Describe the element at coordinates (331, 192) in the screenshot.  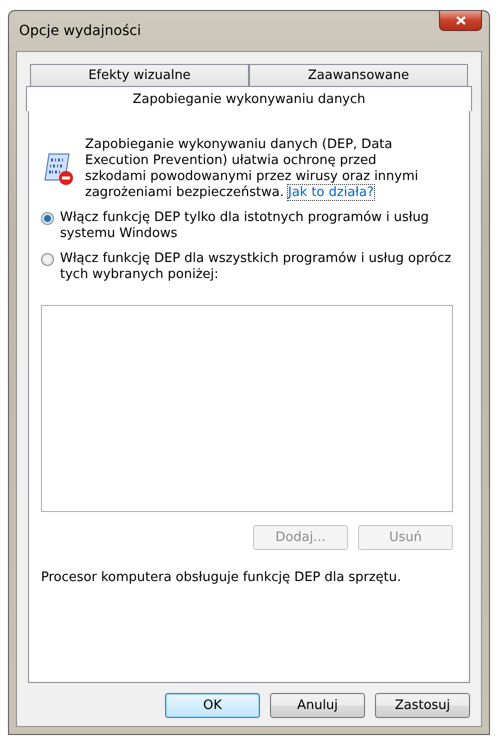
I see `help-link: Jak to działa?` at that location.